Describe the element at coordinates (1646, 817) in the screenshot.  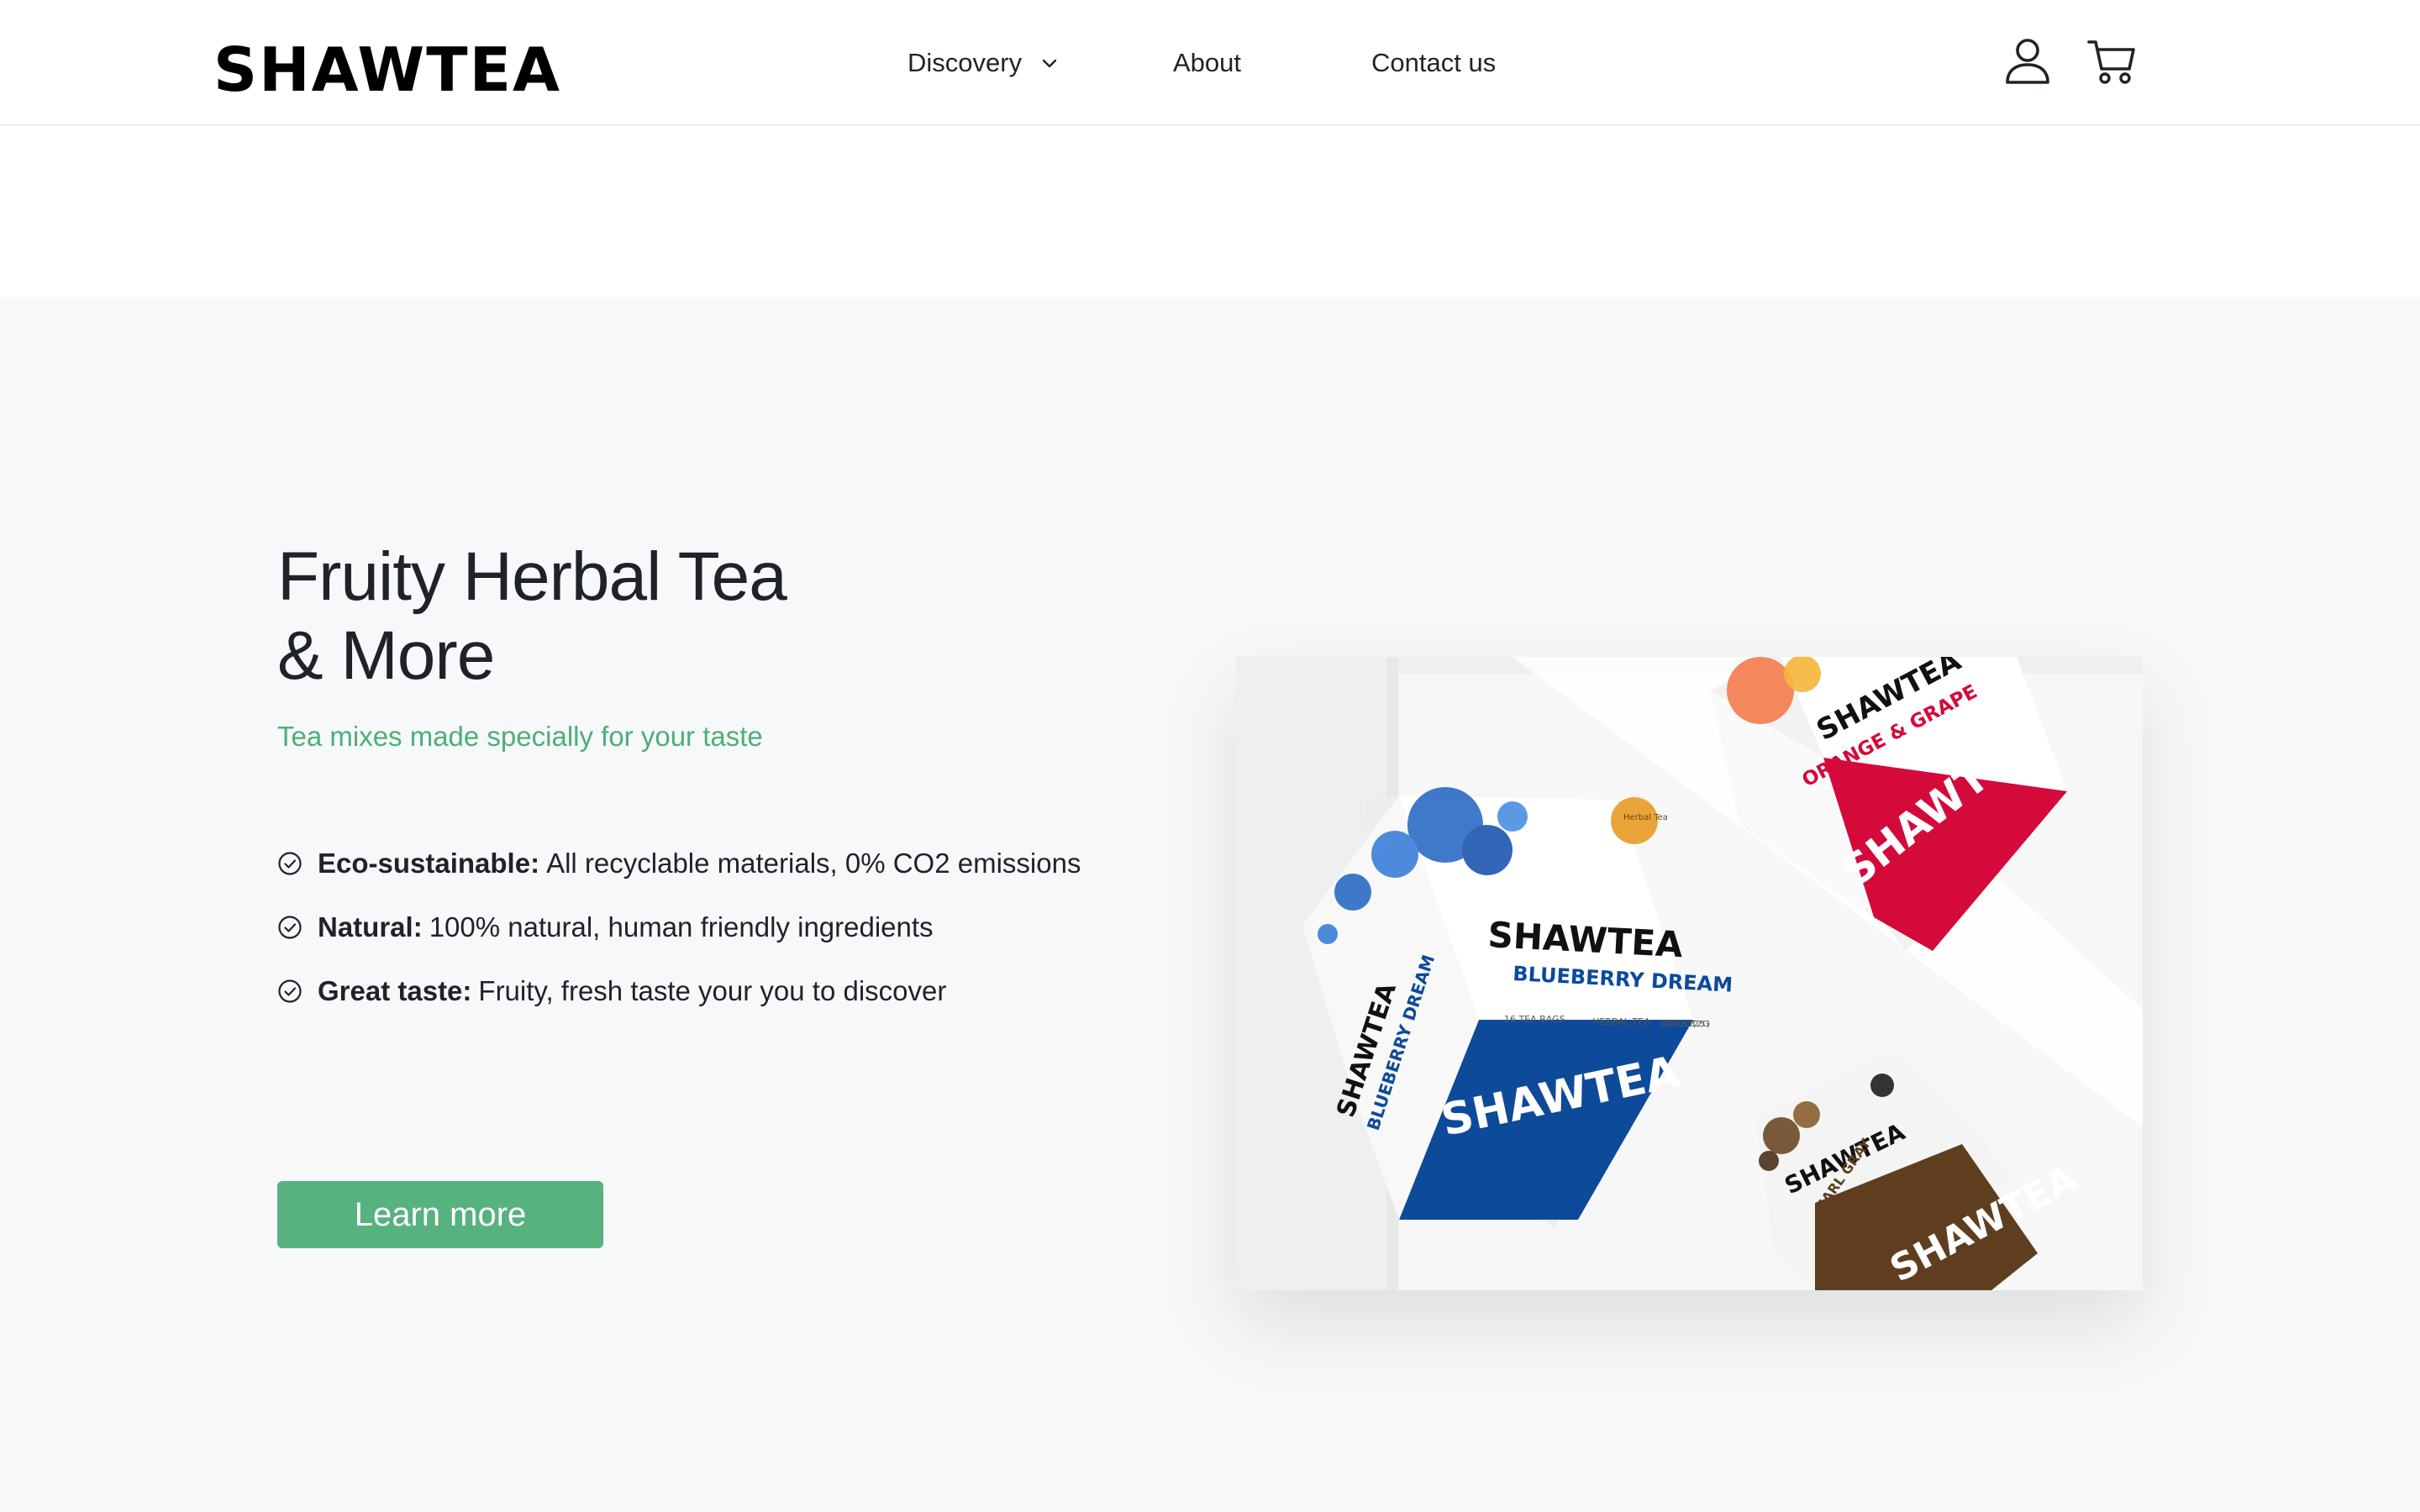
I see `box-badge: Herbal Tea` at that location.